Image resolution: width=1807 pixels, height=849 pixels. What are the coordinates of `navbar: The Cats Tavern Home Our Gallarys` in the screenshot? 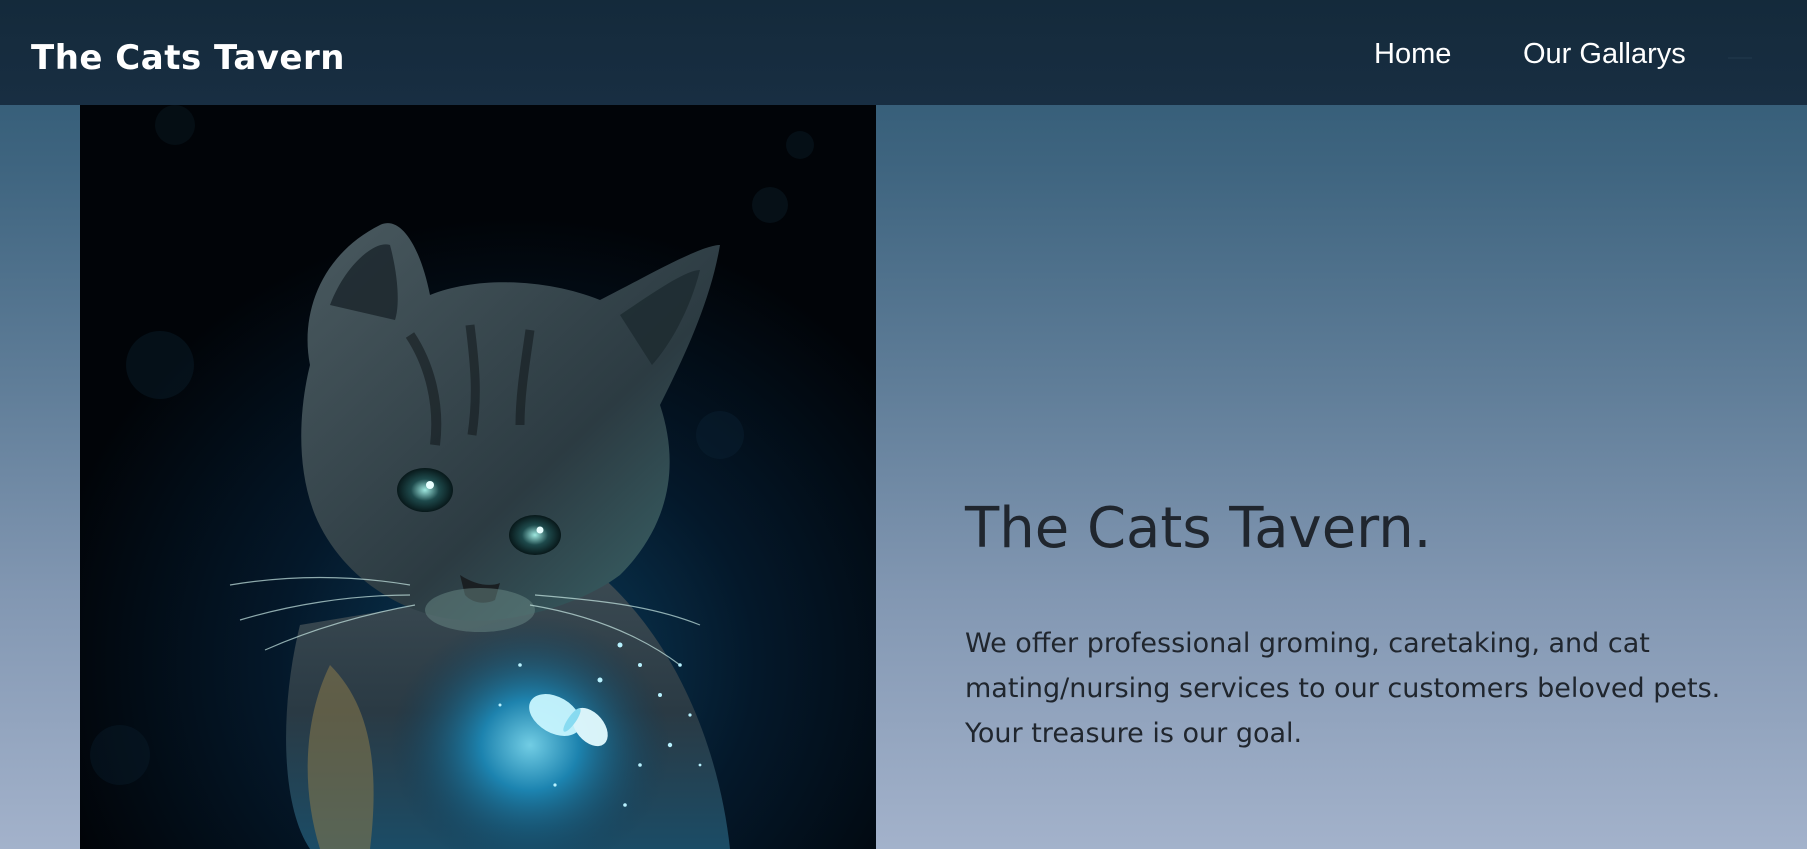 It's located at (903, 52).